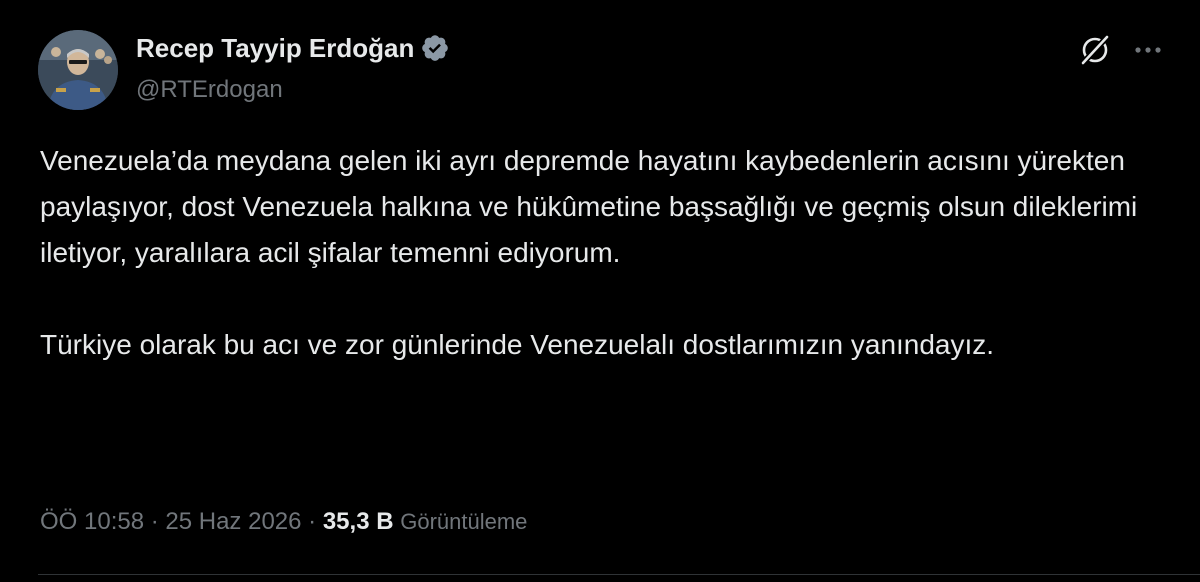  I want to click on divider, so click(619, 574).